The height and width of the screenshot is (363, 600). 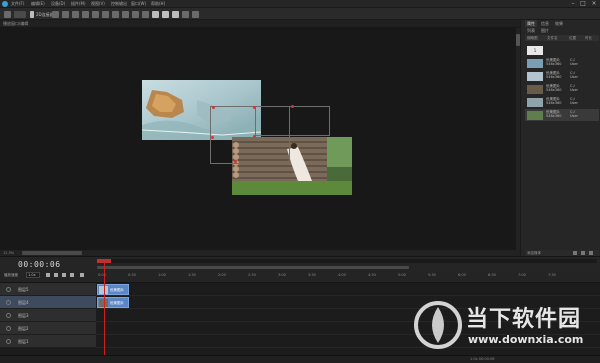 What do you see at coordinates (75, 14) in the screenshot?
I see `rotate-tool-icon` at bounding box center [75, 14].